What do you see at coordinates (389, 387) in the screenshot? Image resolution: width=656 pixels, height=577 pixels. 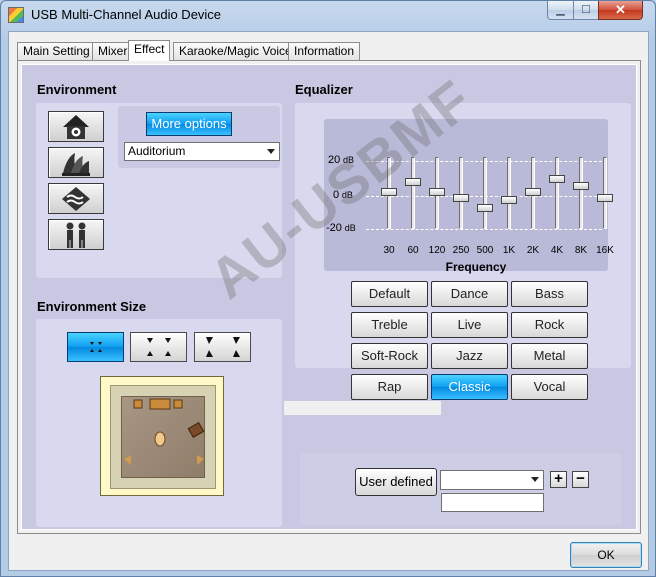 I see `preset-rap-button: Rap` at bounding box center [389, 387].